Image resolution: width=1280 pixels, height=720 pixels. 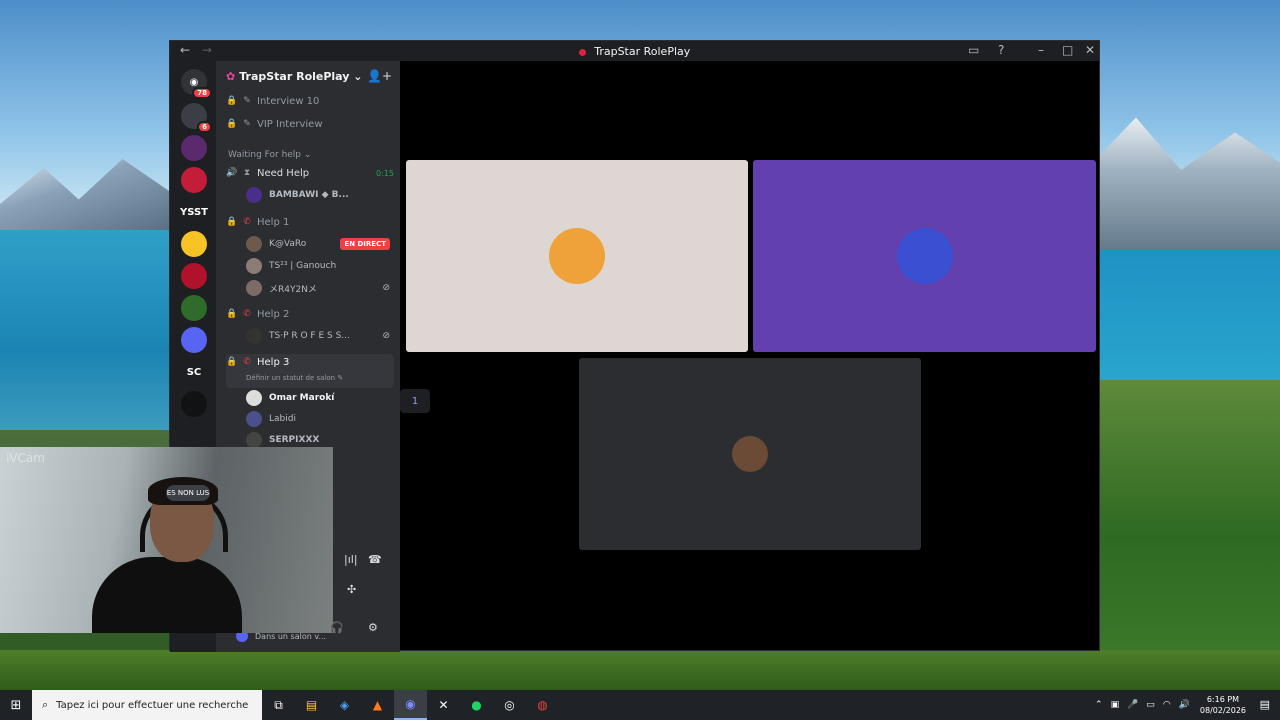 I want to click on hourglass-icon: ⧗, so click(x=247, y=173).